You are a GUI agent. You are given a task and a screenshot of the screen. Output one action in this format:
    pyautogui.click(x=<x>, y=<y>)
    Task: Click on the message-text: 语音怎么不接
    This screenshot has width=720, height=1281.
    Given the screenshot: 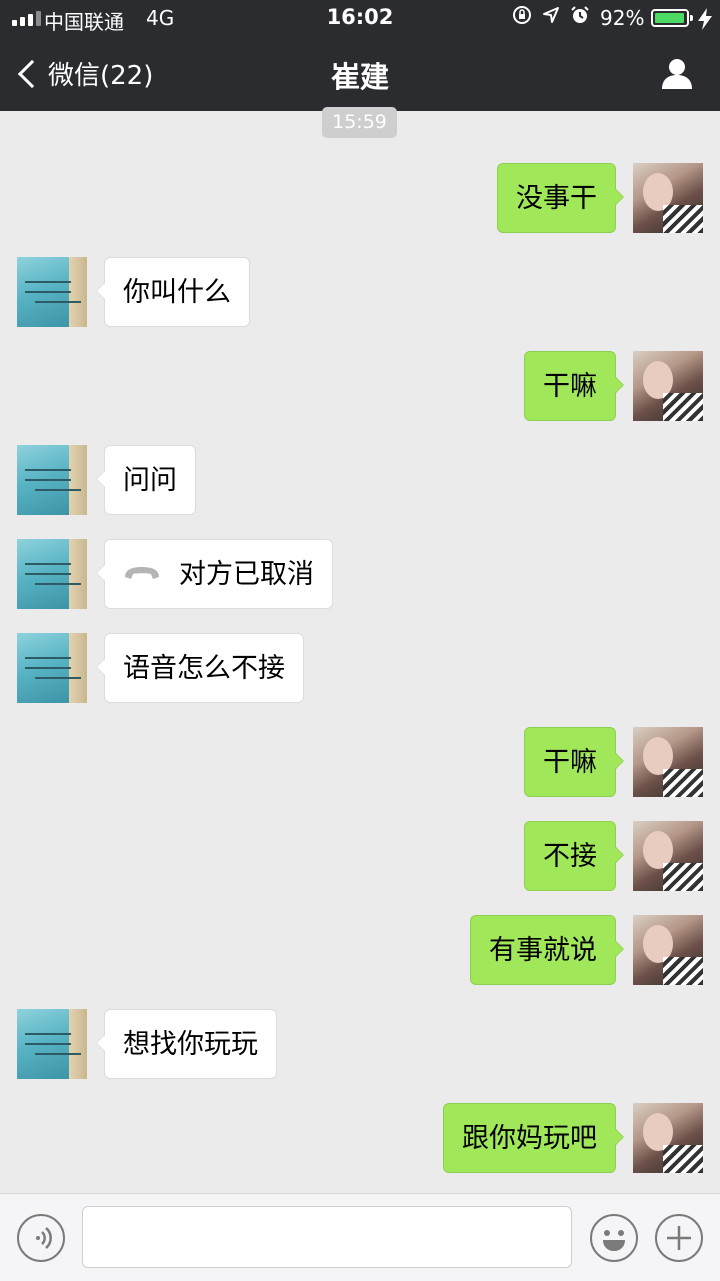 What is the action you would take?
    pyautogui.click(x=204, y=668)
    